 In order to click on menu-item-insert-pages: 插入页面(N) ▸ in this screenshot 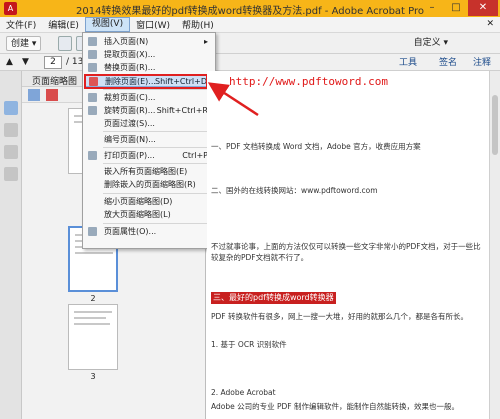, I will do `click(149, 41)`.